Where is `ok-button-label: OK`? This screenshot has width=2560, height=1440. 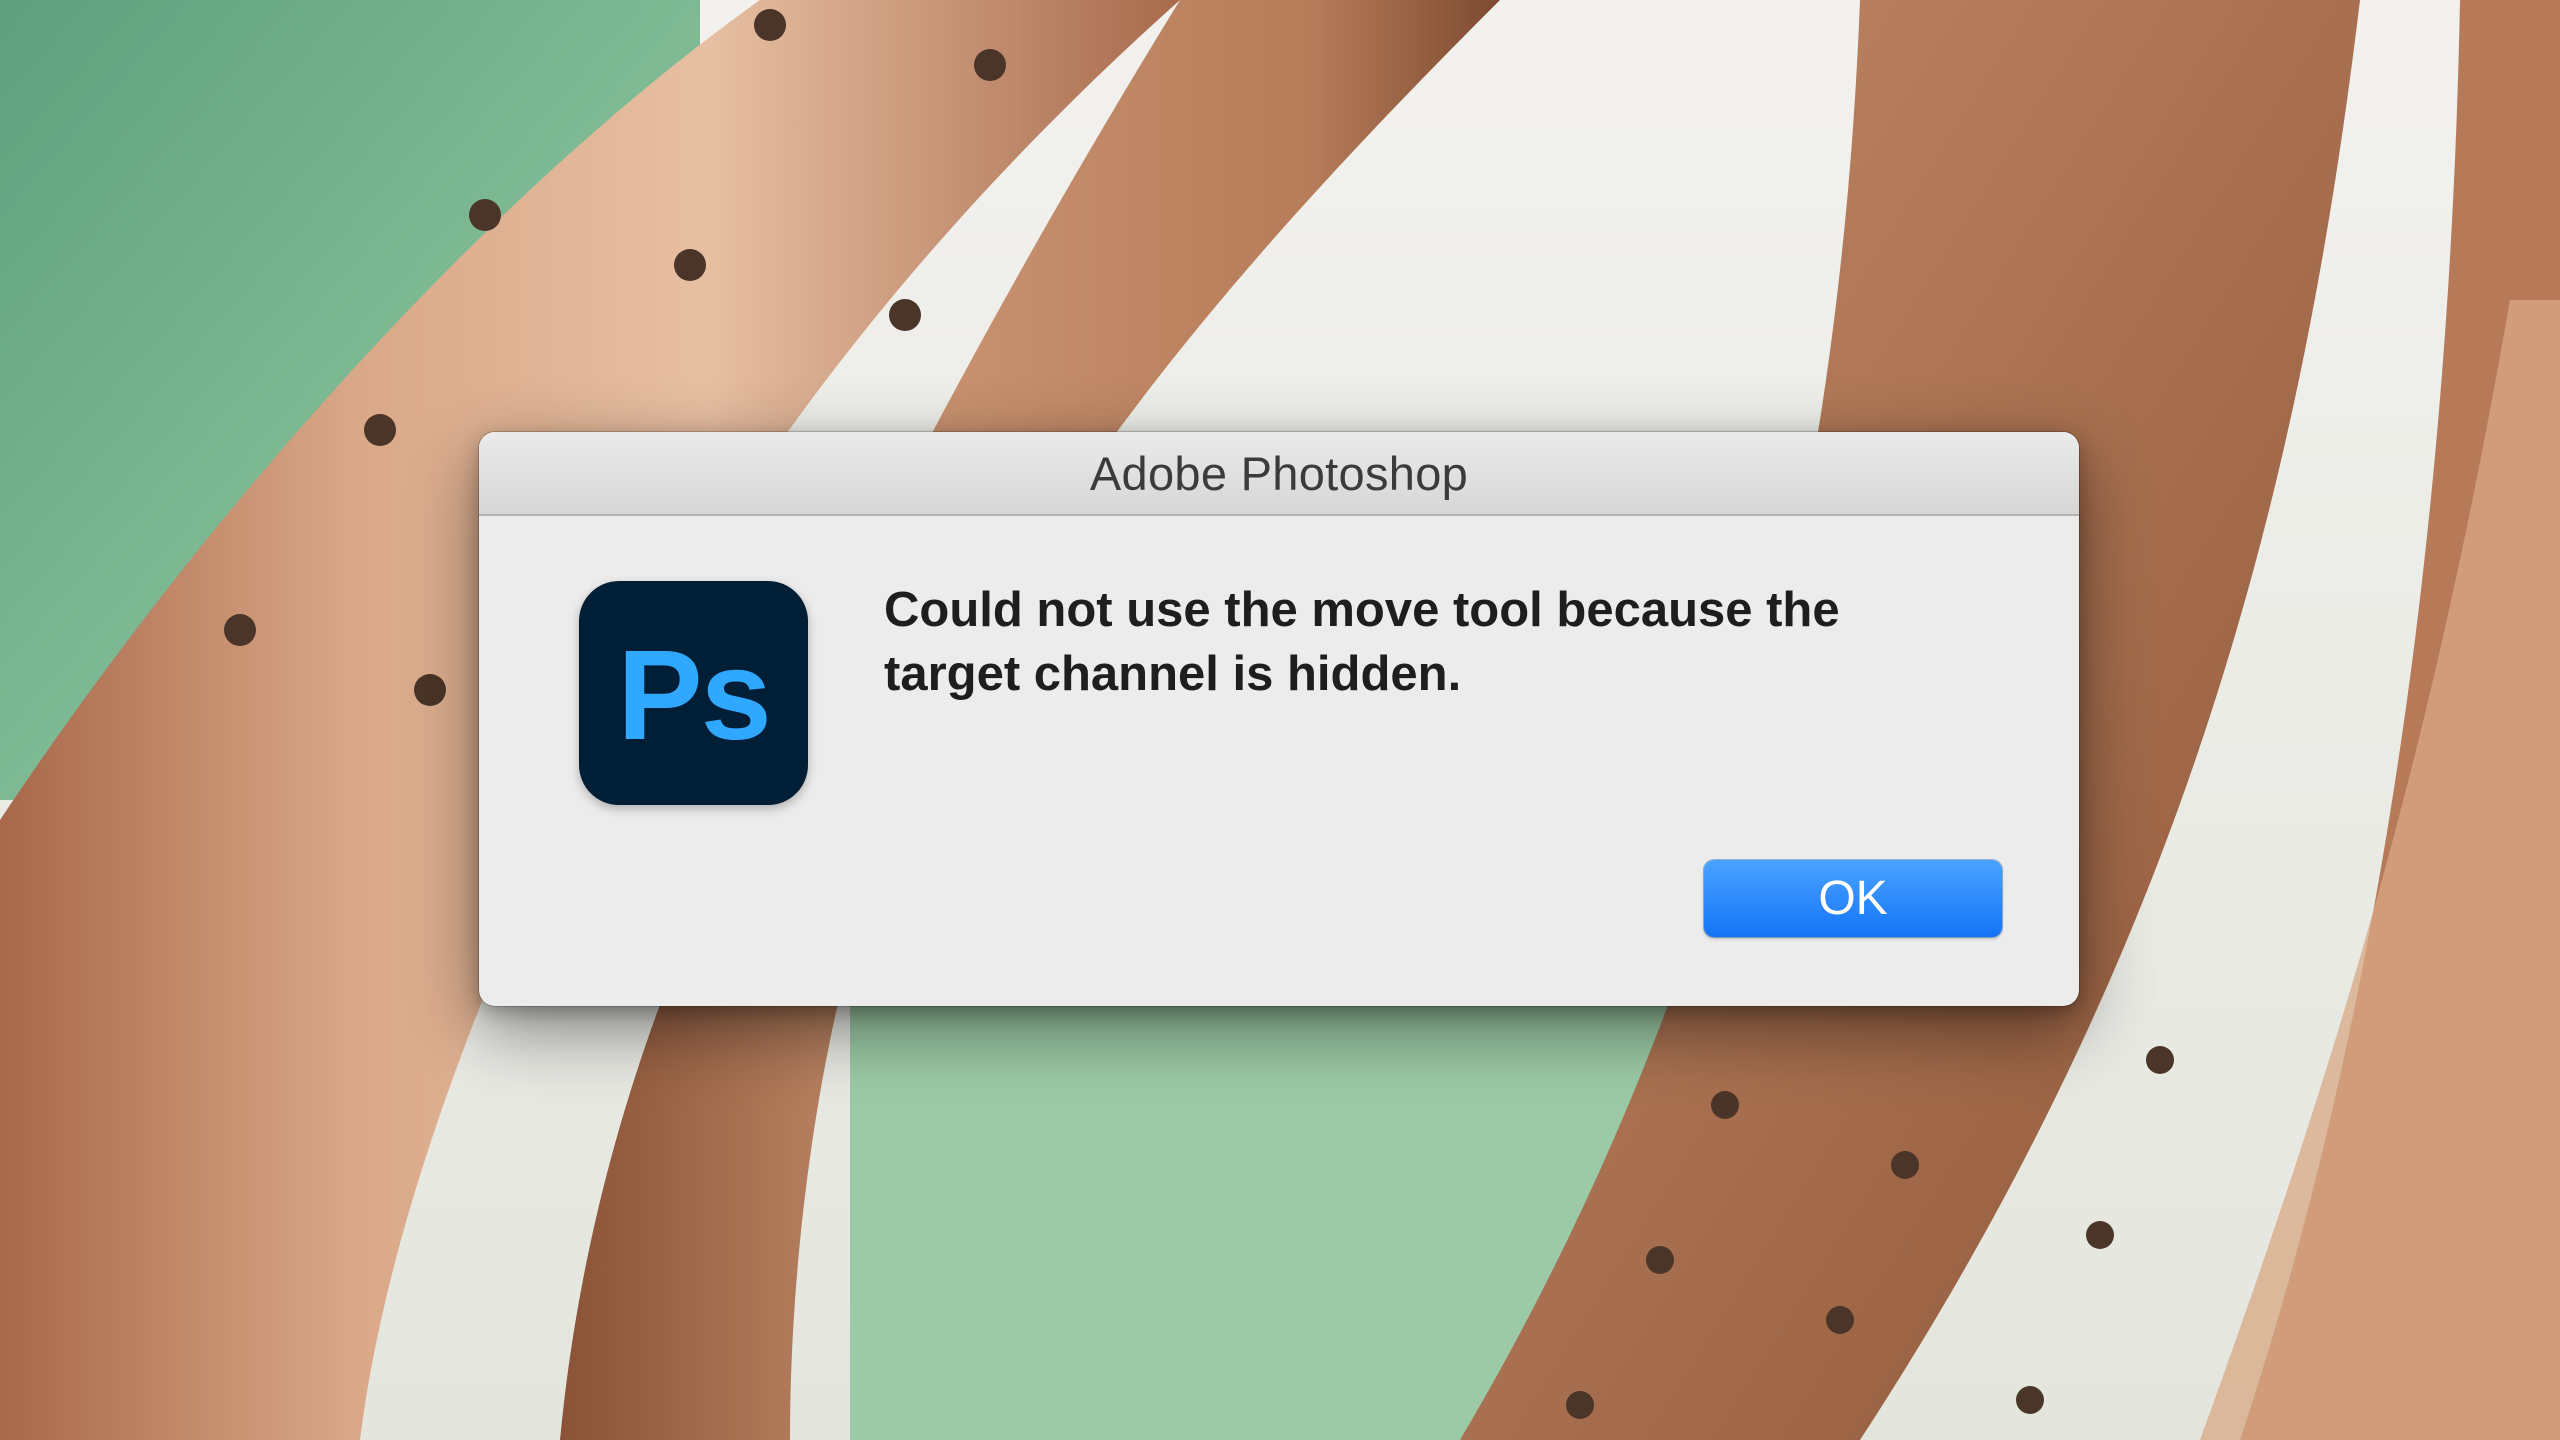
ok-button-label: OK is located at coordinates (1853, 898).